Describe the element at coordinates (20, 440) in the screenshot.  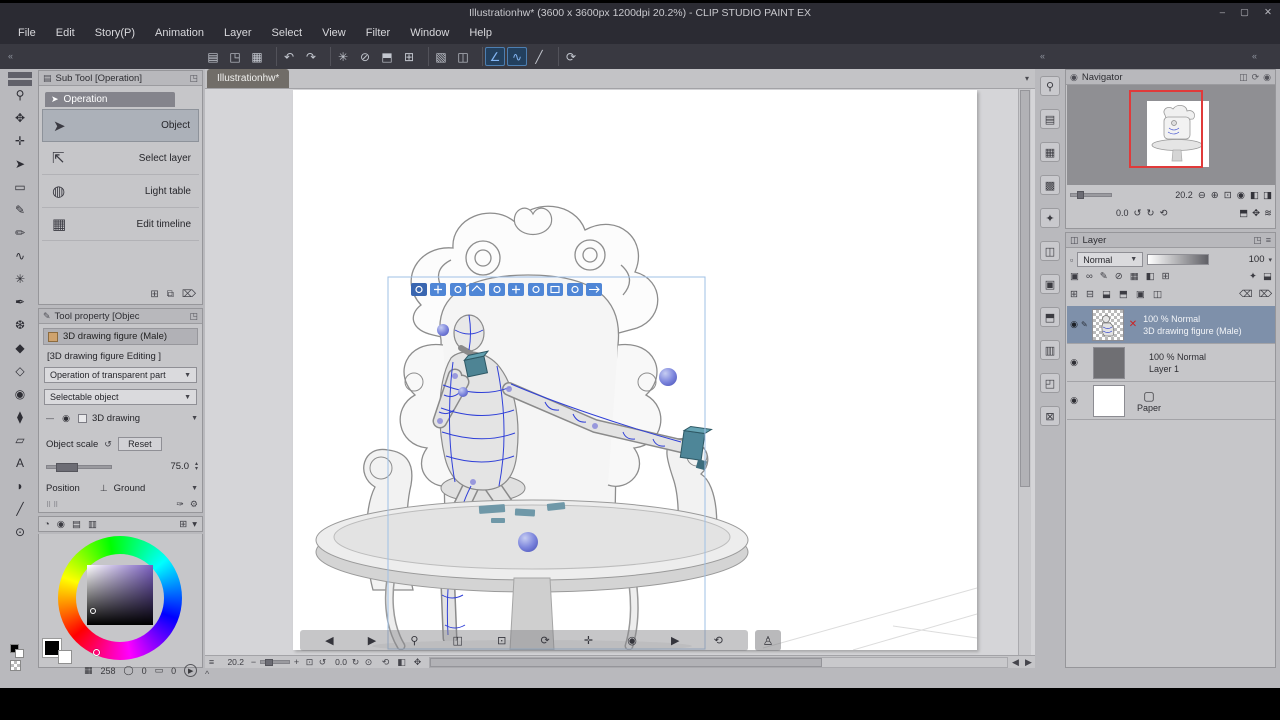
I see `tool-button: ▱` at that location.